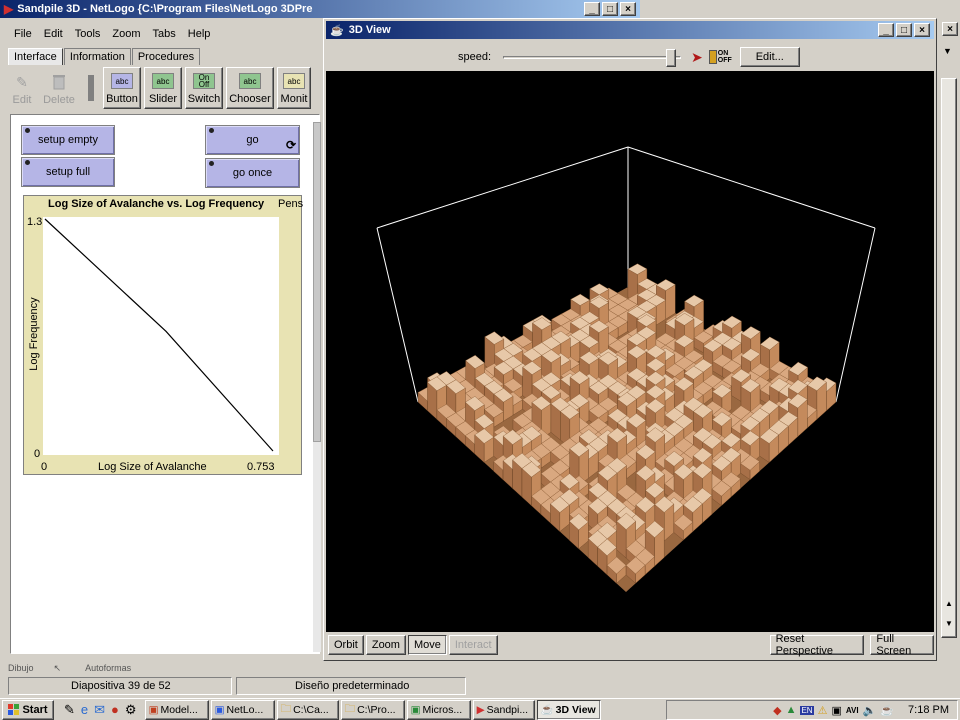 The width and height of the screenshot is (960, 720). What do you see at coordinates (791, 710) in the screenshot?
I see `tray-network-icon: ▲` at bounding box center [791, 710].